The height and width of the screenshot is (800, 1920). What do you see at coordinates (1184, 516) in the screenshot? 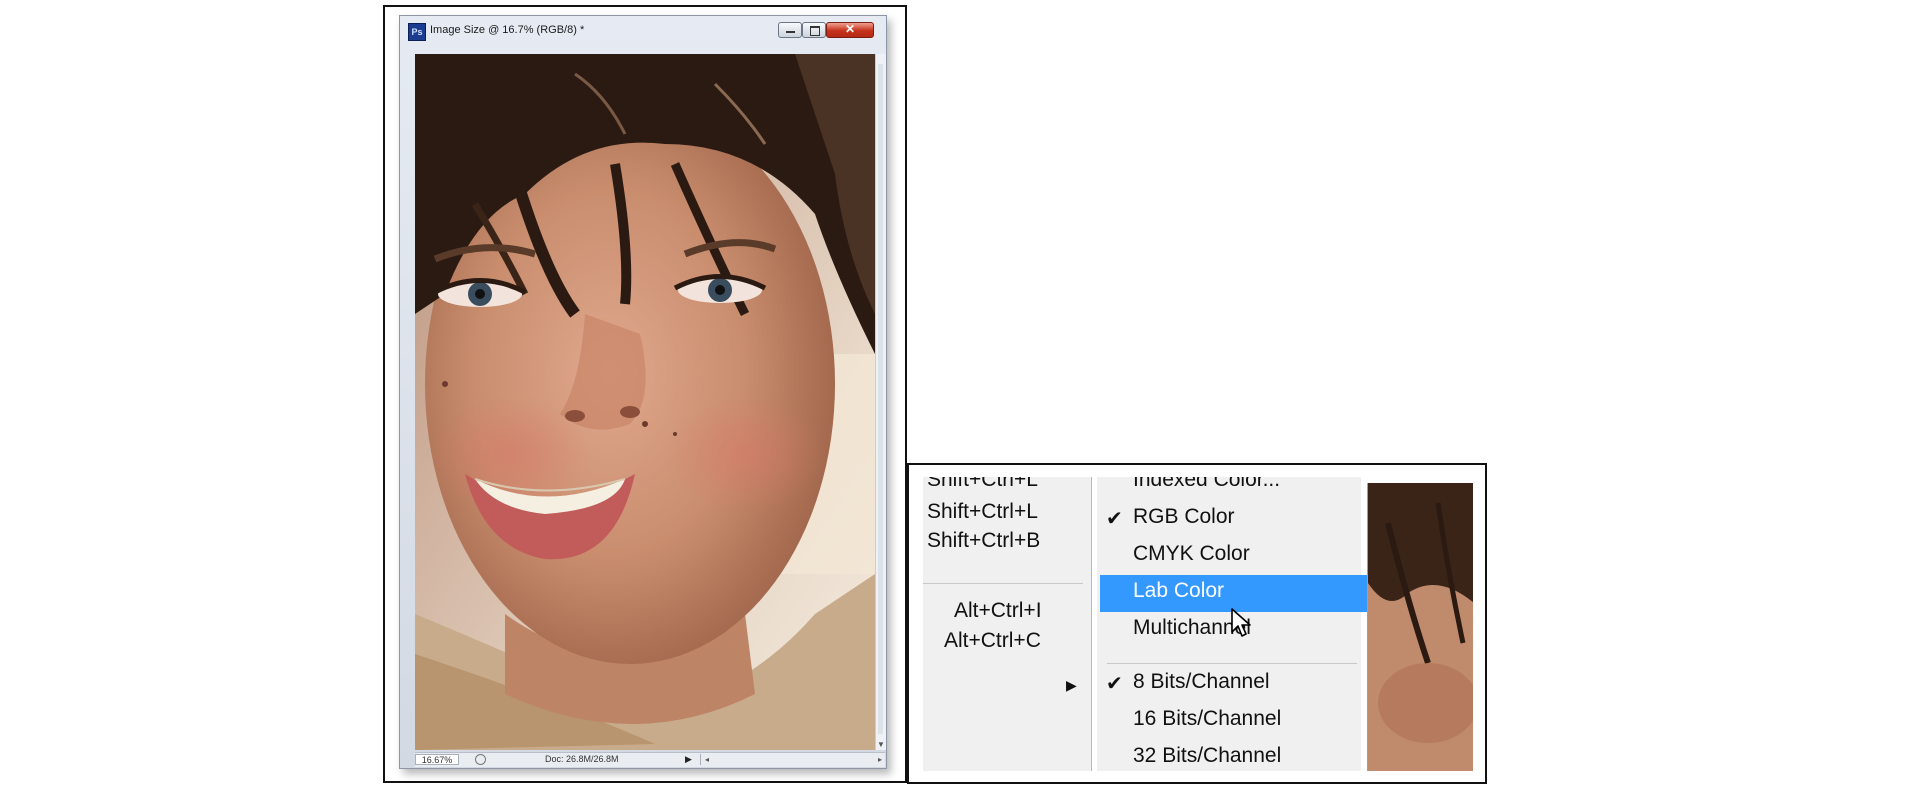
I see `menu-item-label: RGB Color` at bounding box center [1184, 516].